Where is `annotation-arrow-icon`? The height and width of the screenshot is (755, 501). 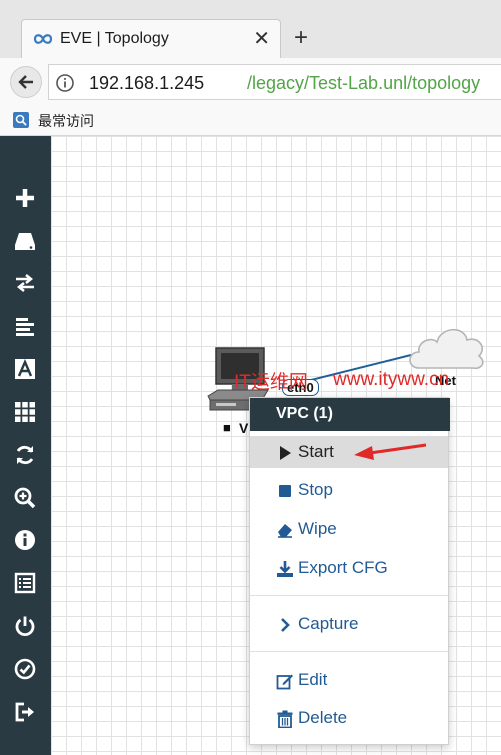 annotation-arrow-icon is located at coordinates (390, 451).